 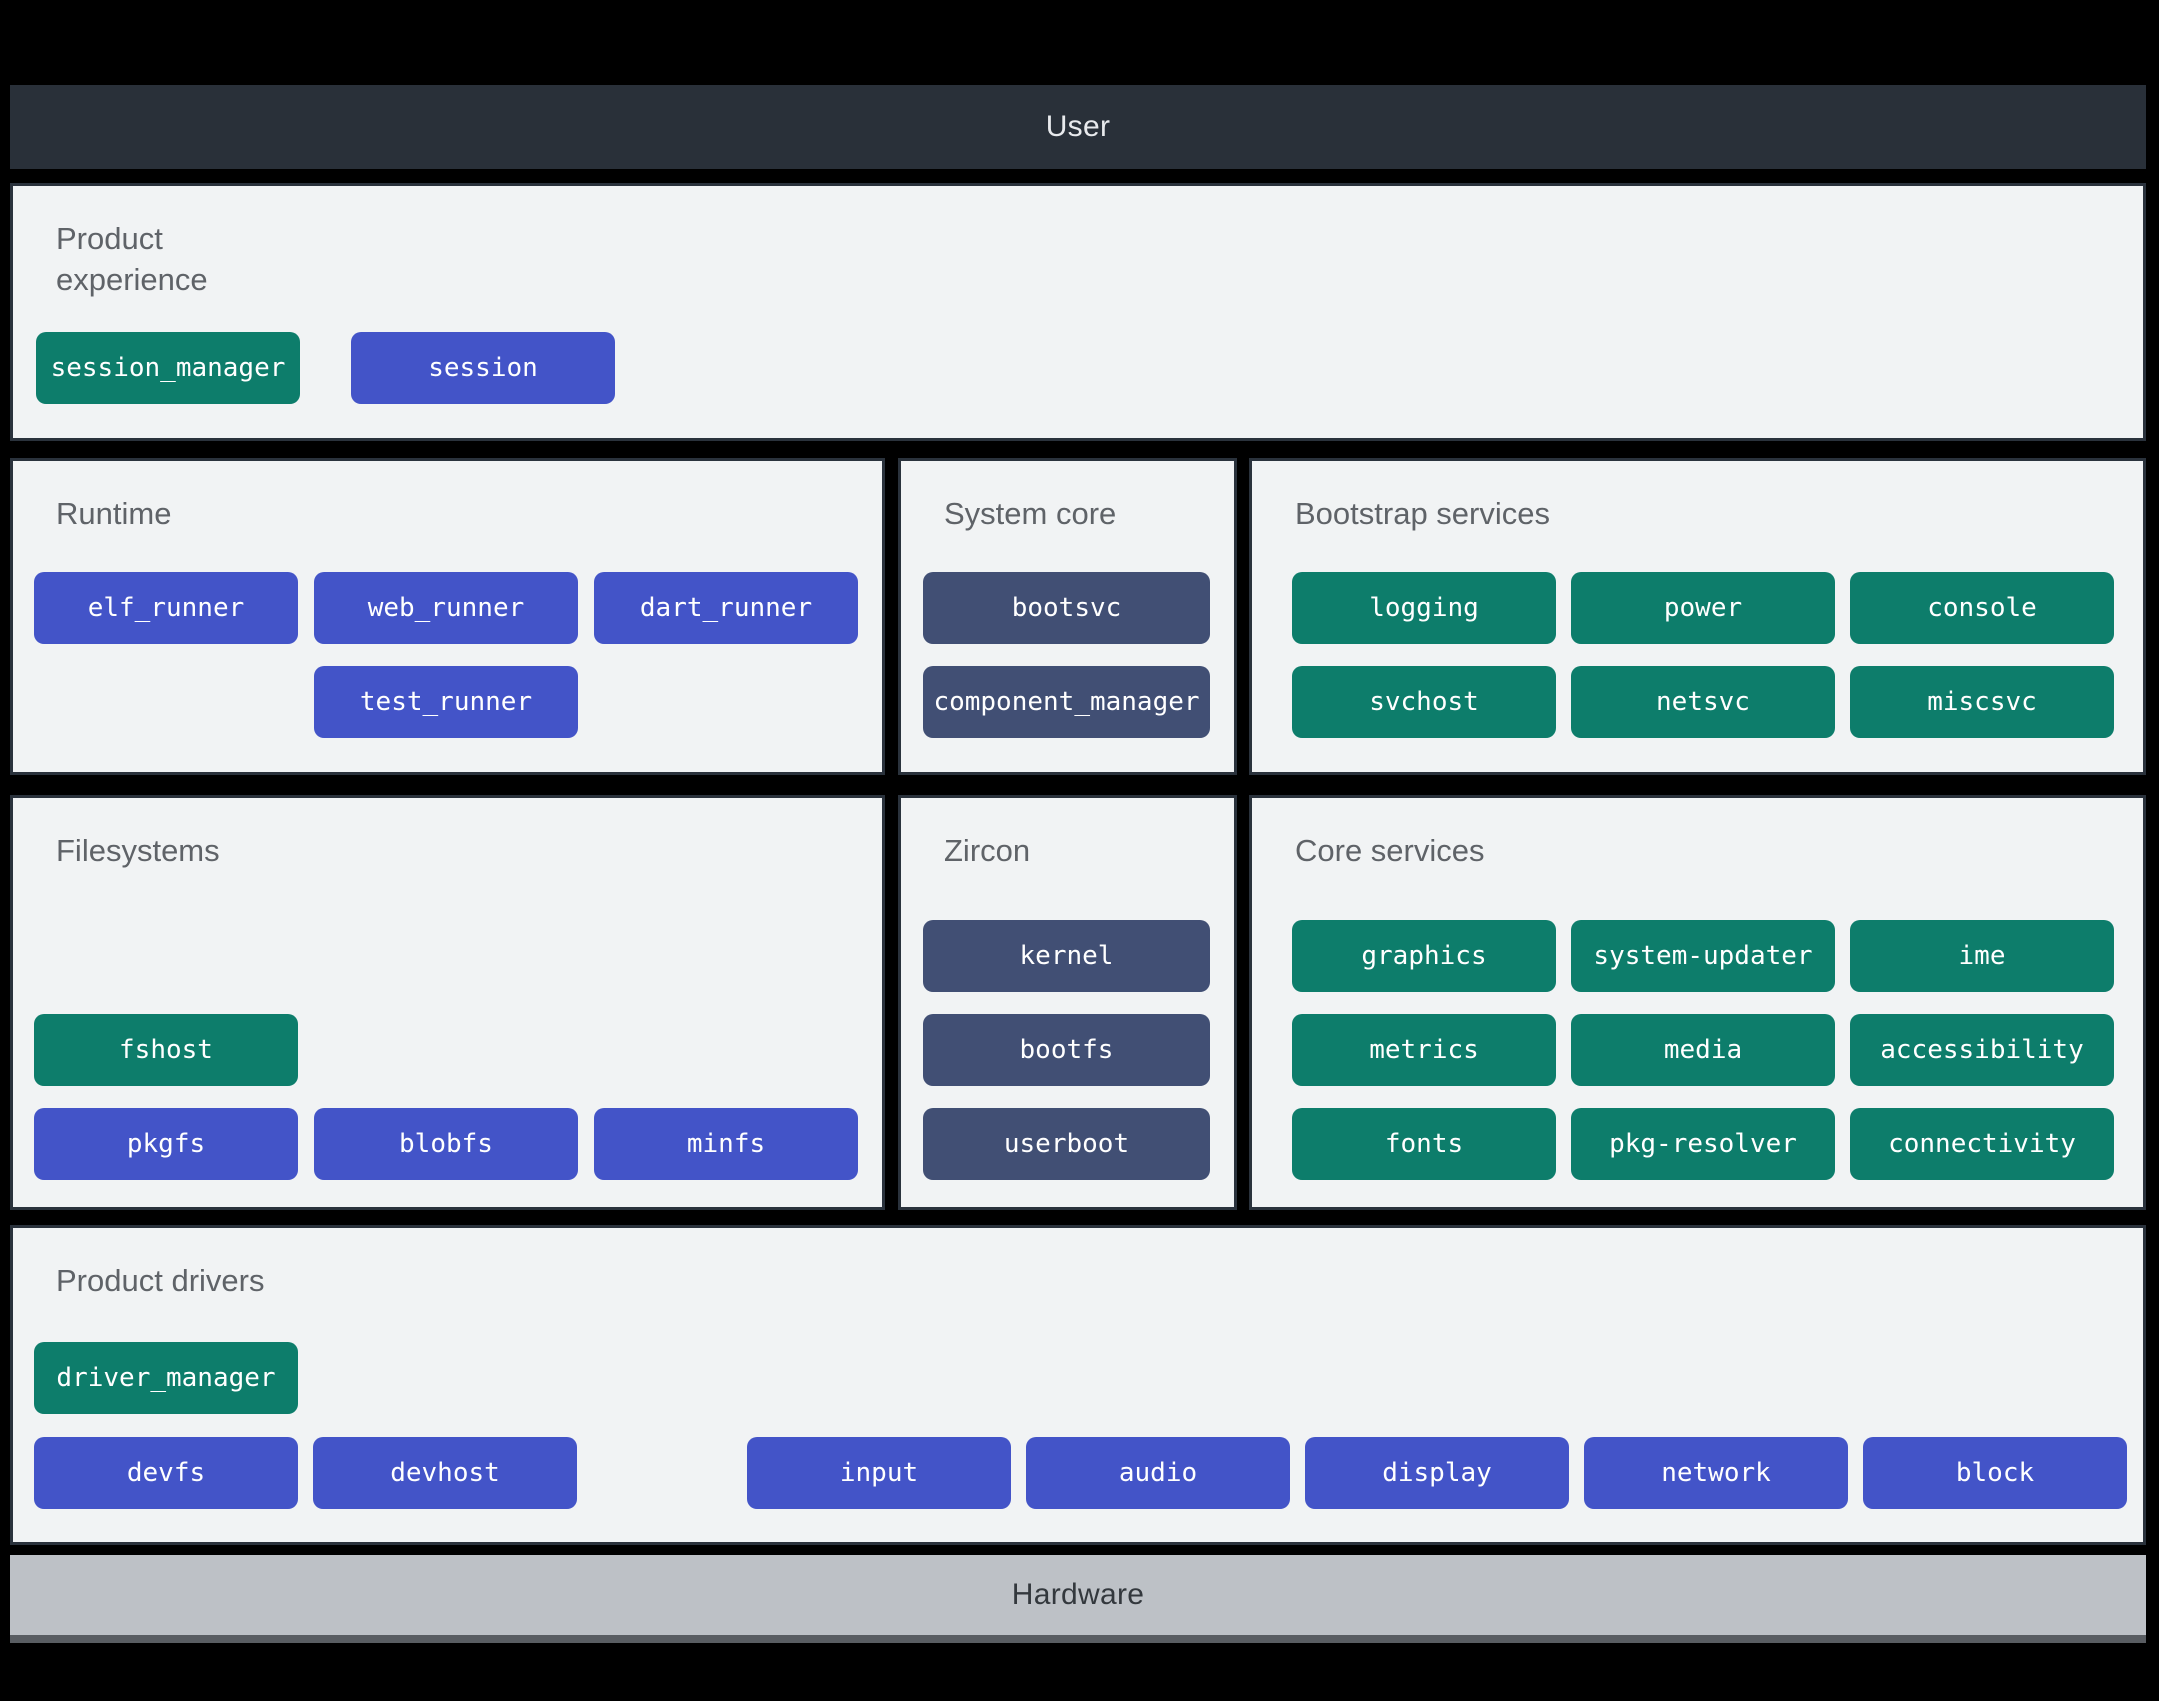 I want to click on section-title-product-drivers: Product drivers, so click(x=160, y=1280).